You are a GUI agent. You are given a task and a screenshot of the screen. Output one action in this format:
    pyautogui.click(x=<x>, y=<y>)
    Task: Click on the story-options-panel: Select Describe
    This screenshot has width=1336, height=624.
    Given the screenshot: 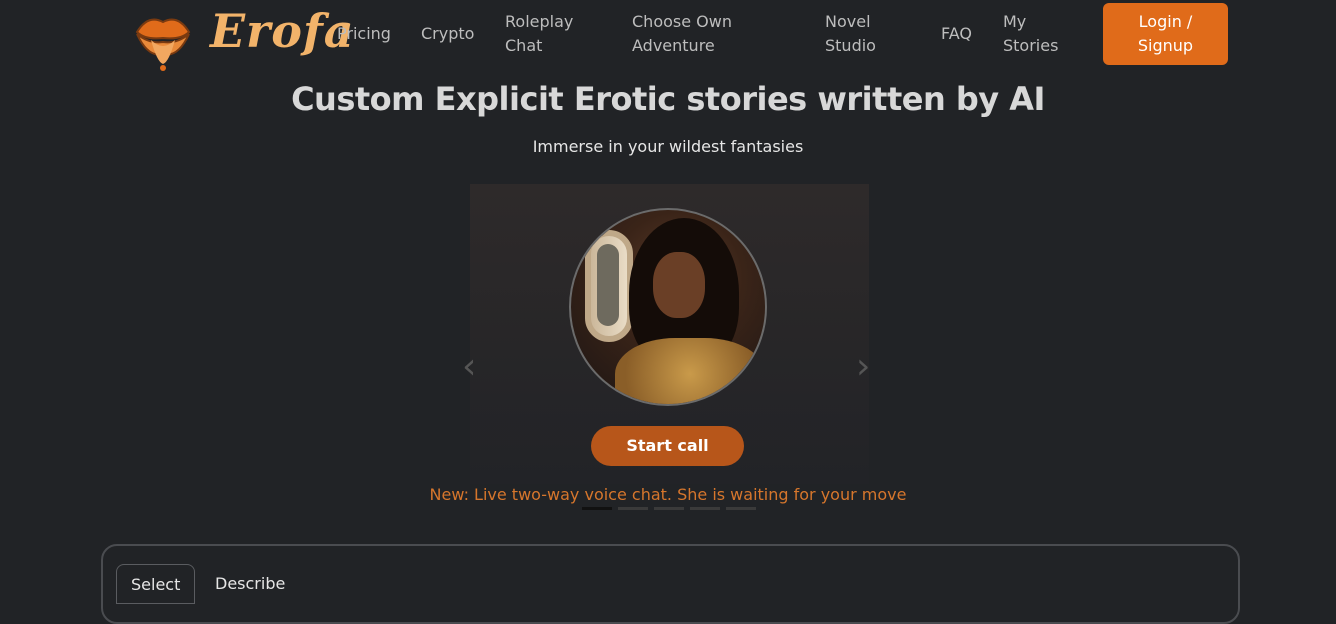 What is the action you would take?
    pyautogui.click(x=670, y=584)
    